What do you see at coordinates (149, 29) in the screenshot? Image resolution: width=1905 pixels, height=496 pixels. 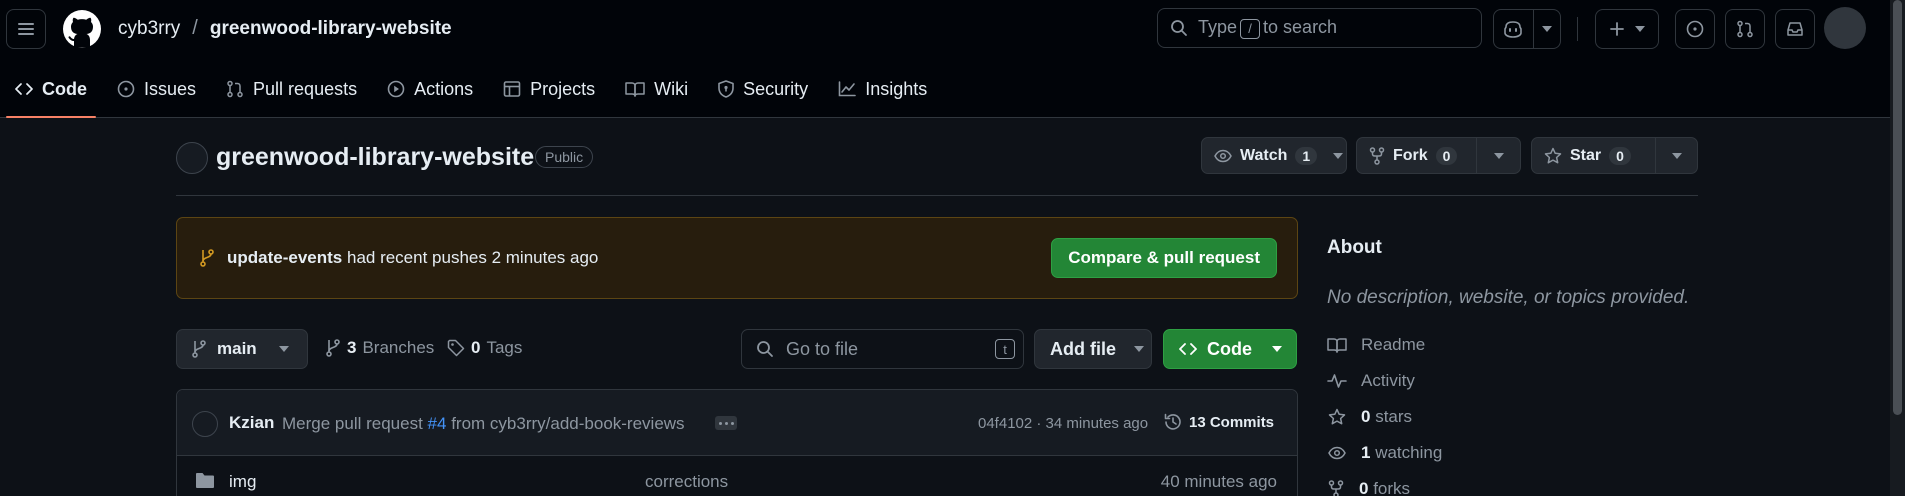 I see `breadcrumb-owner-link: cyb3rry` at bounding box center [149, 29].